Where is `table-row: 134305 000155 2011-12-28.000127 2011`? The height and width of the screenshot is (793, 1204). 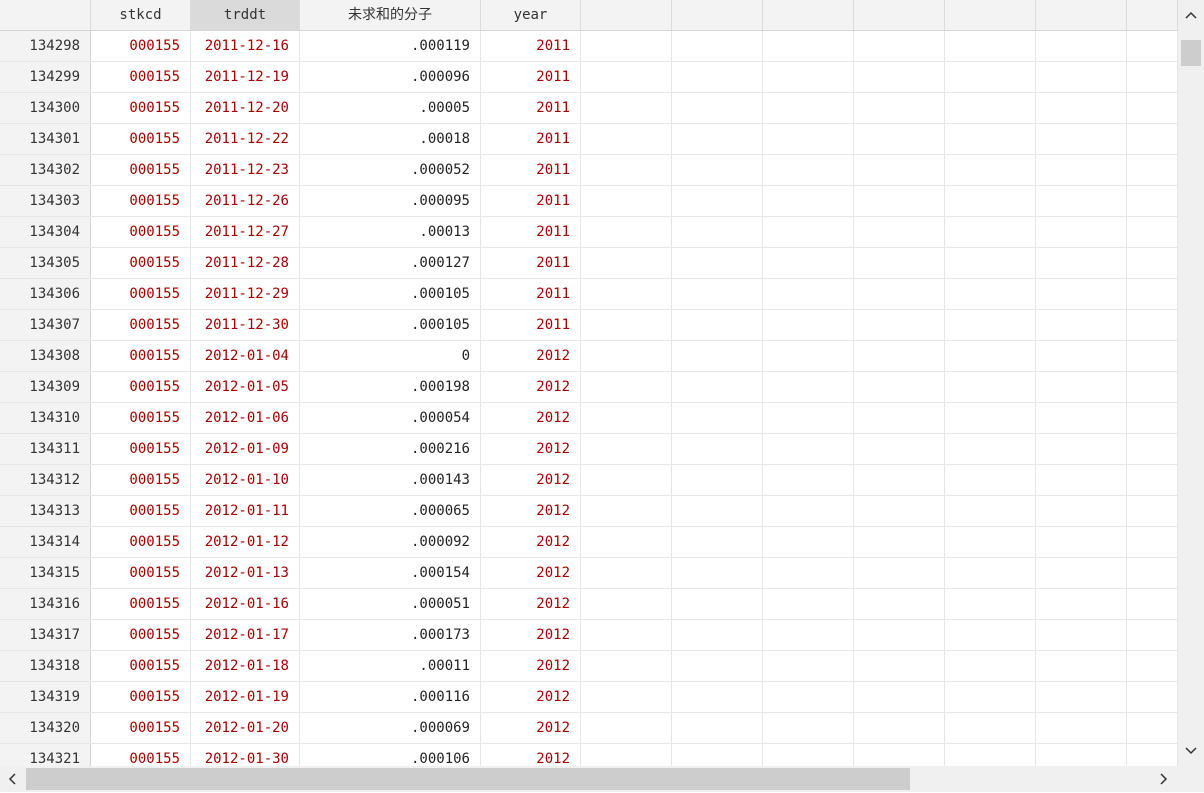
table-row: 134305 000155 2011-12-28.000127 2011 is located at coordinates (589, 263).